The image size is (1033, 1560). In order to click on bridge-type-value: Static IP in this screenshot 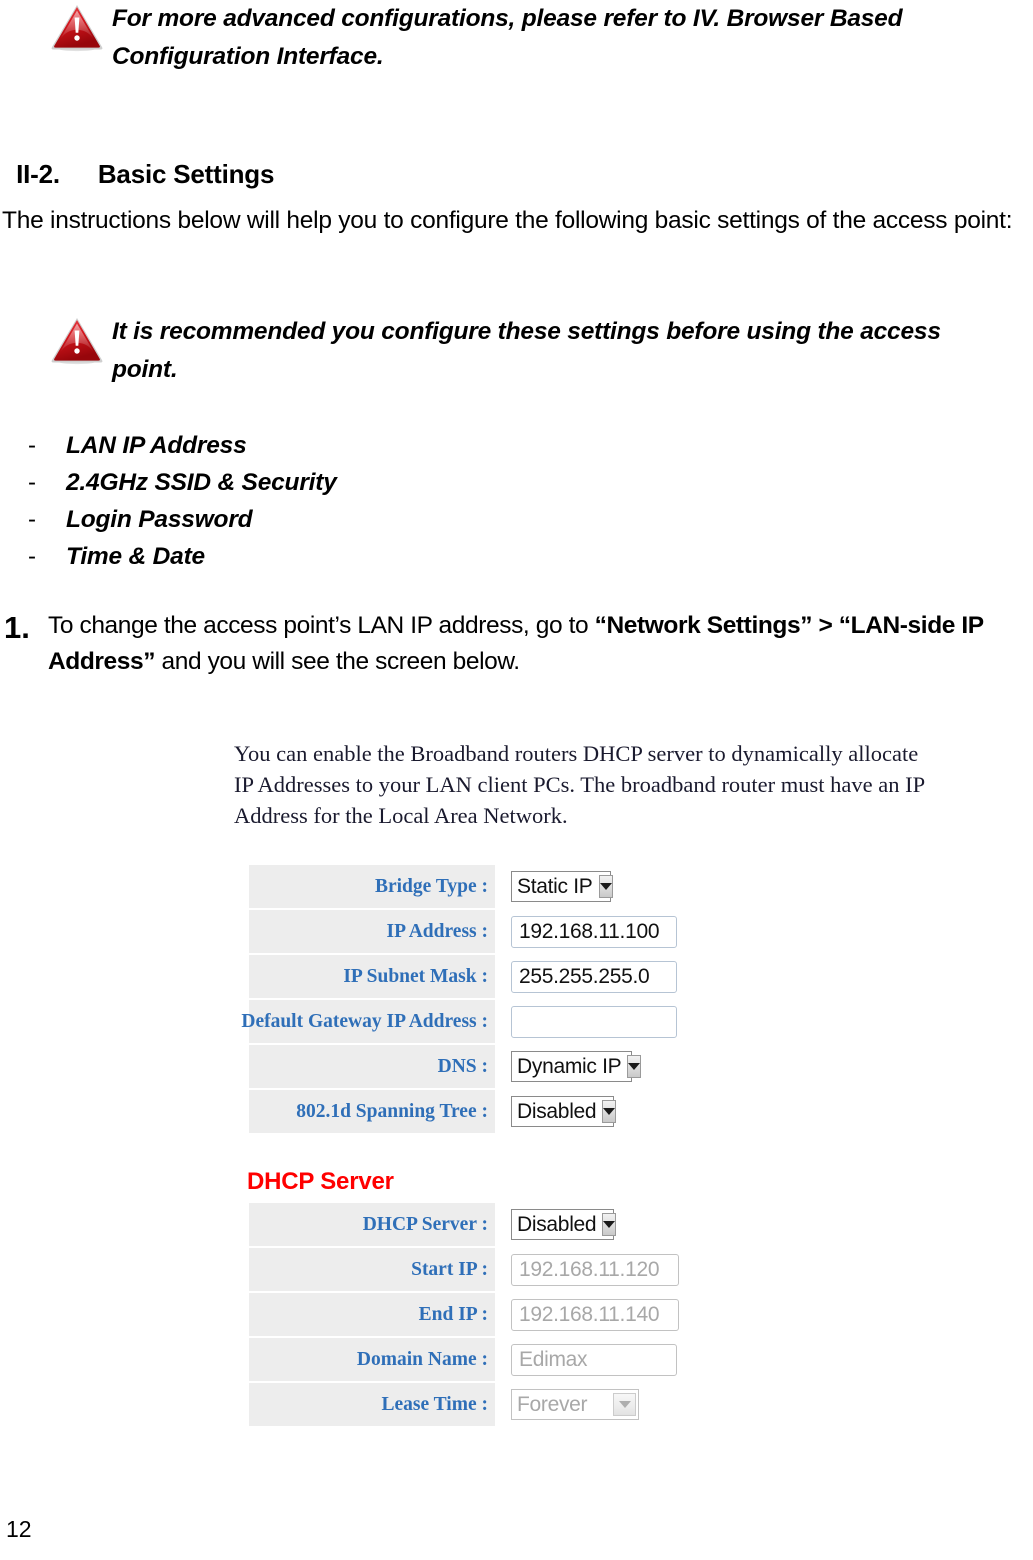, I will do `click(555, 886)`.